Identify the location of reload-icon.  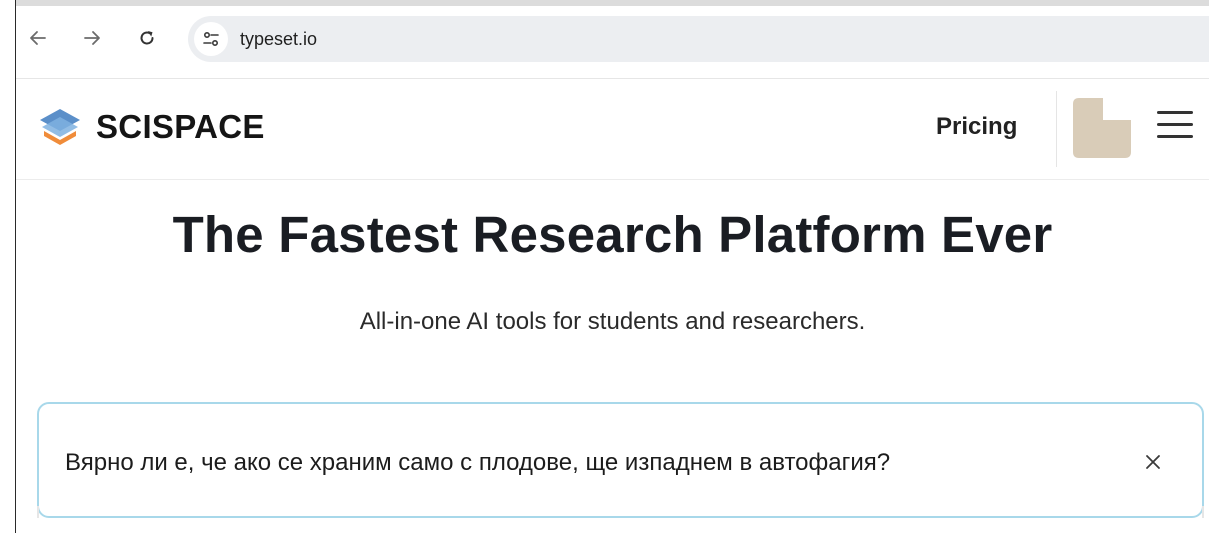
(147, 38).